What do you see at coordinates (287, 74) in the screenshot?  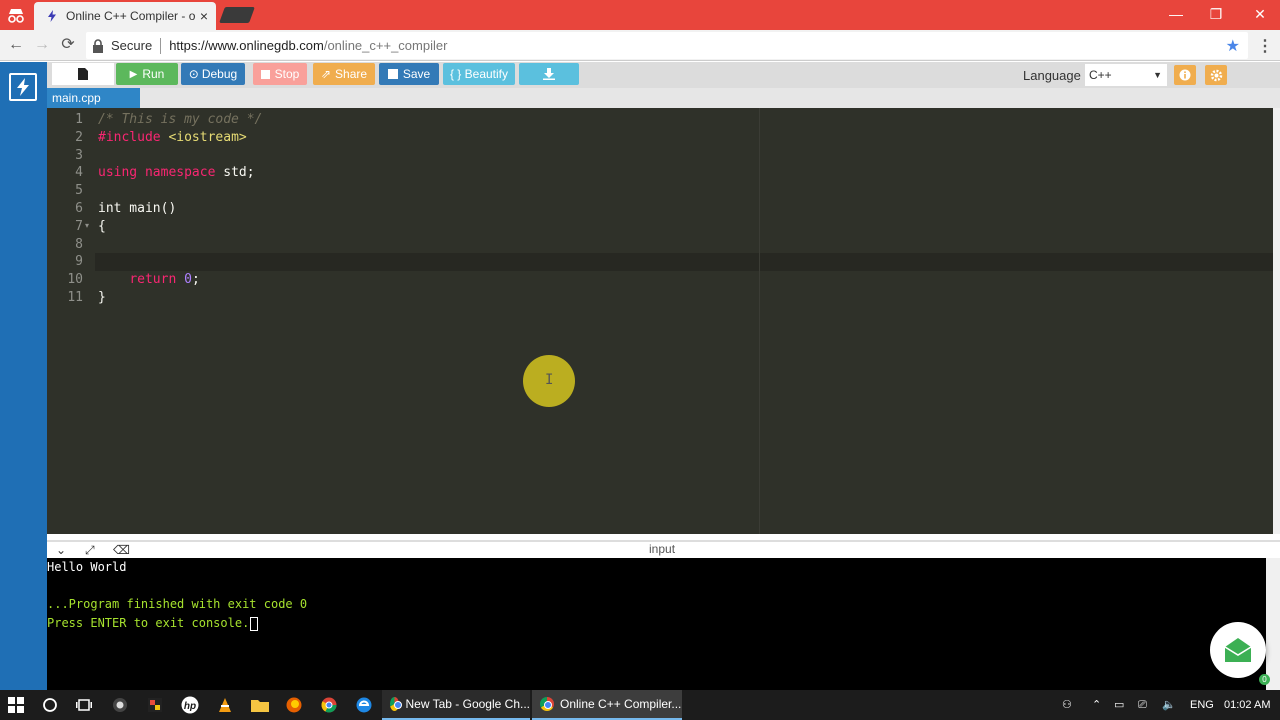 I see `stop-label: Stop` at bounding box center [287, 74].